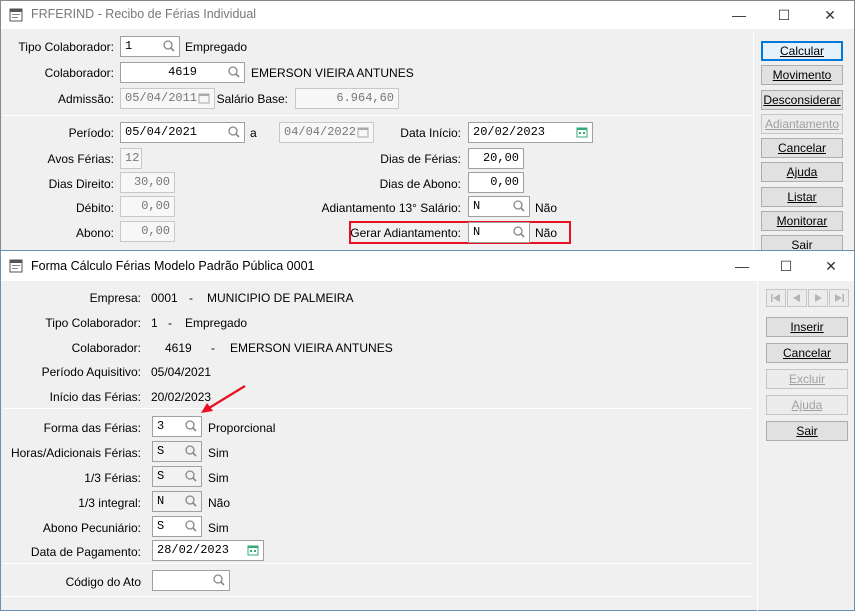  What do you see at coordinates (499, 232) in the screenshot?
I see `gerar-adiantamento-field: N` at bounding box center [499, 232].